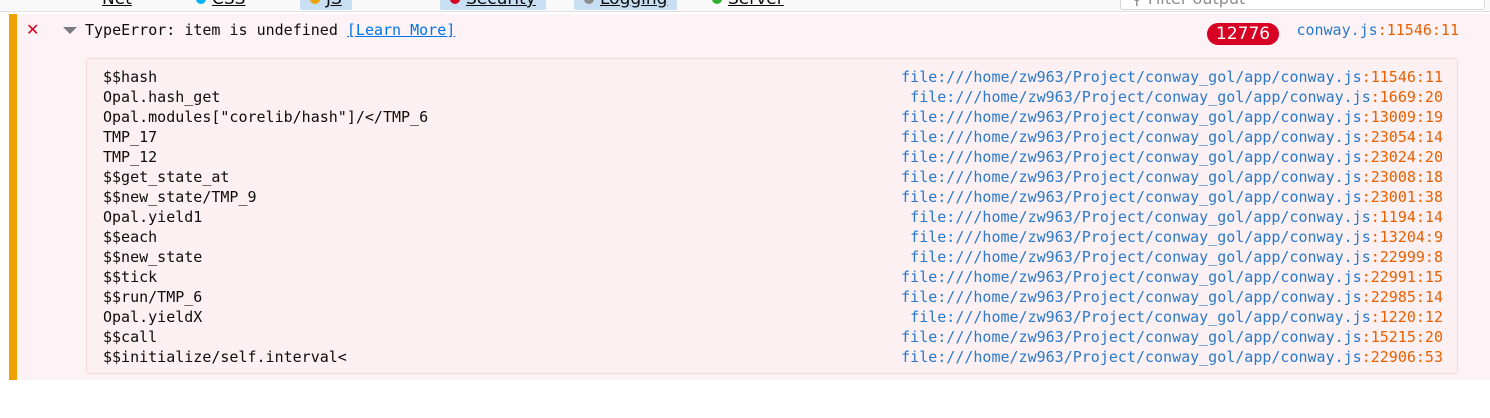 This screenshot has height=418, width=1490. What do you see at coordinates (1196, 4) in the screenshot?
I see `filter-placeholder: Filter output` at bounding box center [1196, 4].